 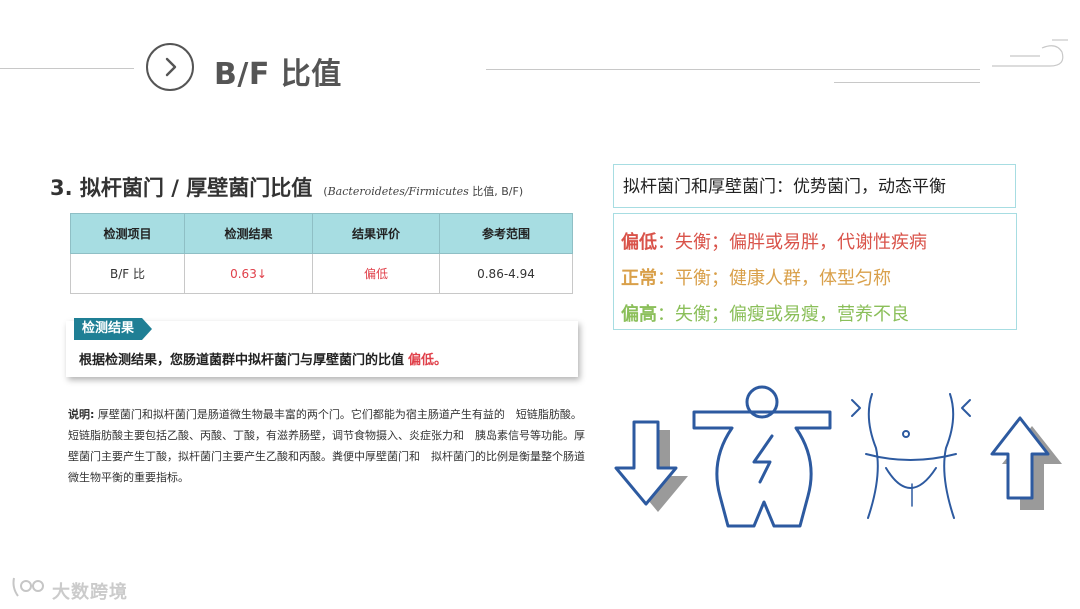 I want to click on table-cell-evaluation: 偏低, so click(x=376, y=273).